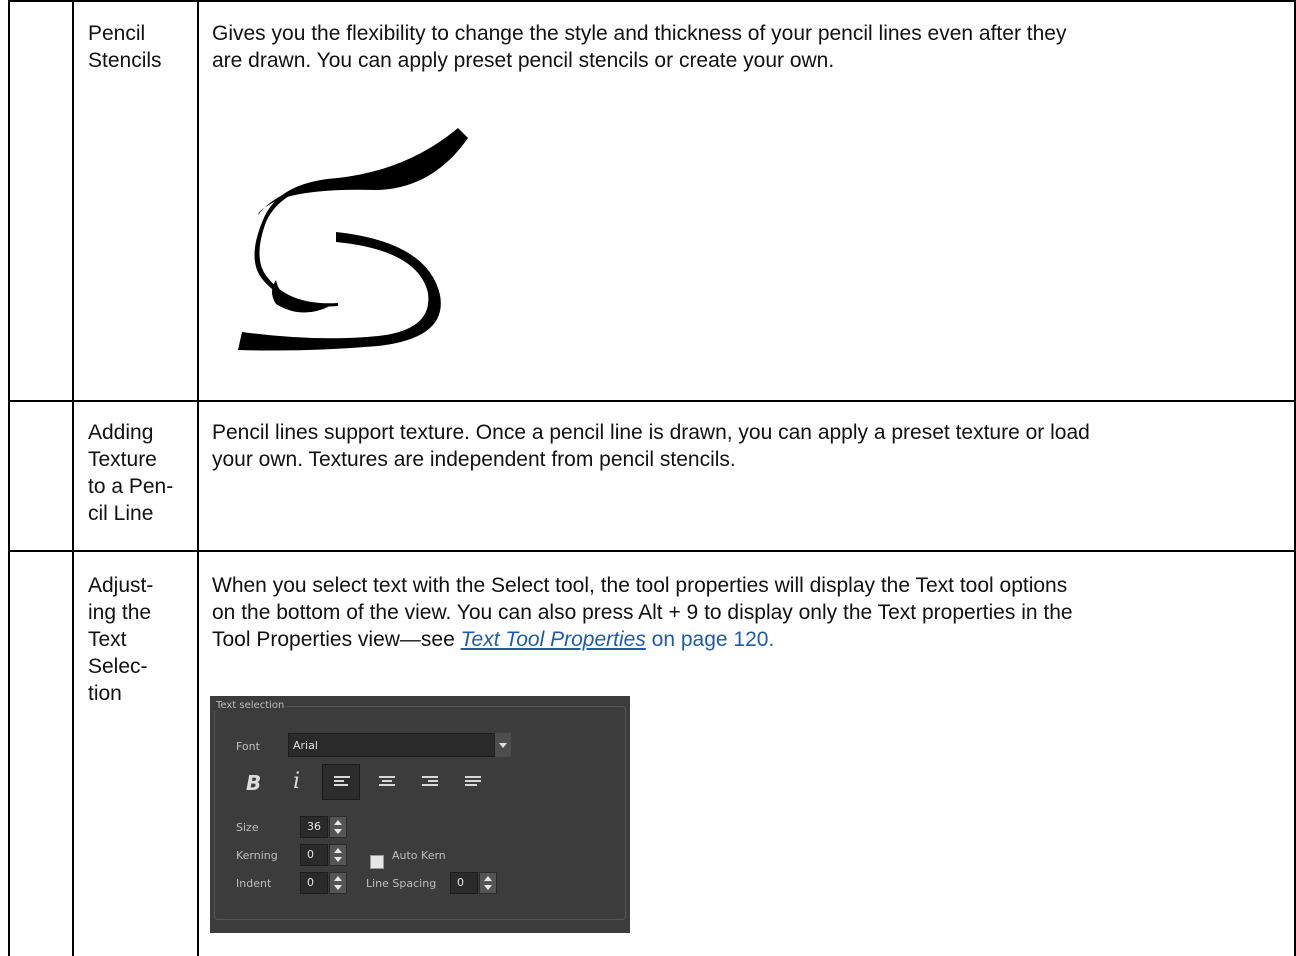 The width and height of the screenshot is (1296, 956). What do you see at coordinates (140, 639) in the screenshot?
I see `row-label-adjusting-text-selection: Adjust- ing the Text Selec- tion` at bounding box center [140, 639].